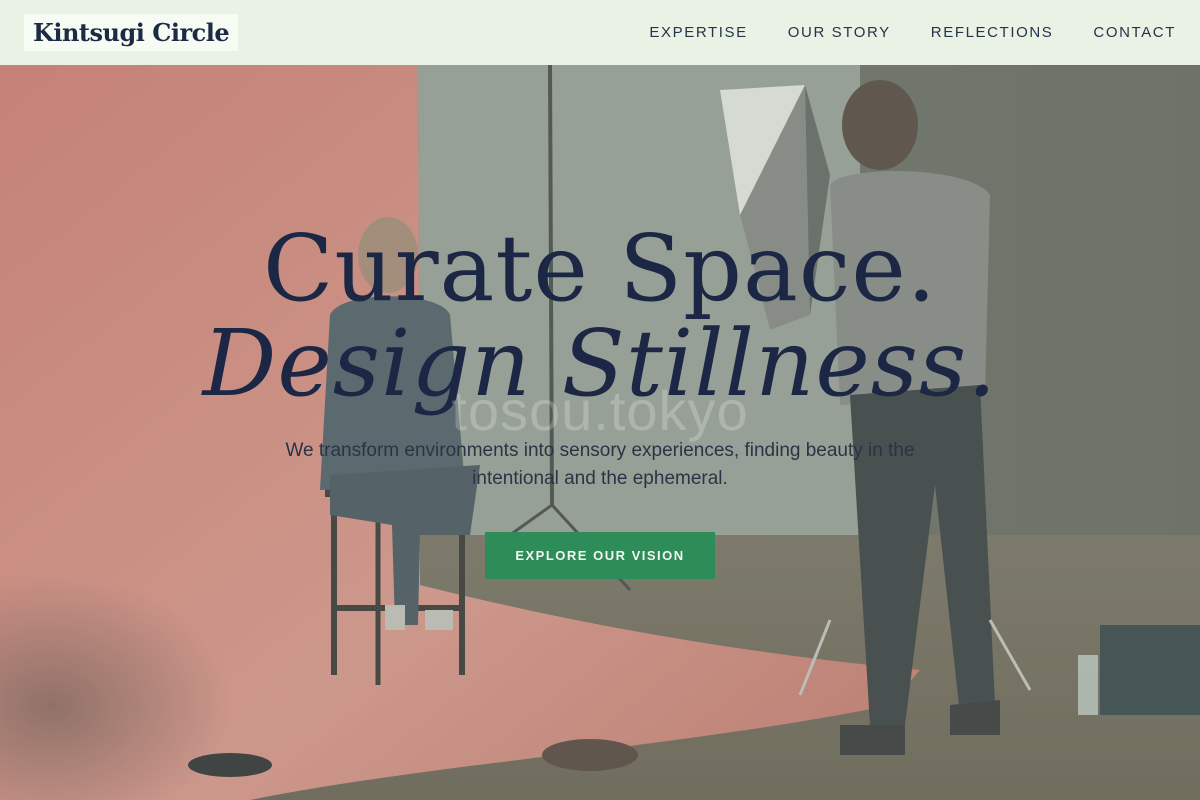 The image size is (1200, 800). Describe the element at coordinates (839, 32) in the screenshot. I see `nav-item-our-story: OUR STORY` at that location.